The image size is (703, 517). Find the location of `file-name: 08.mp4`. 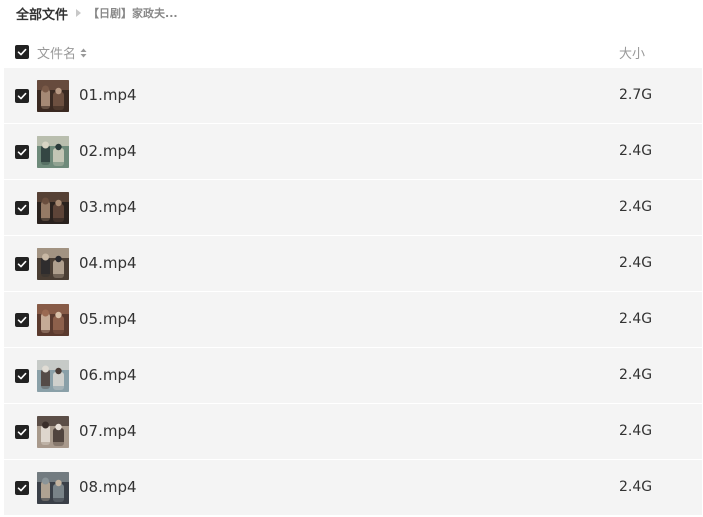

file-name: 08.mp4 is located at coordinates (108, 487).